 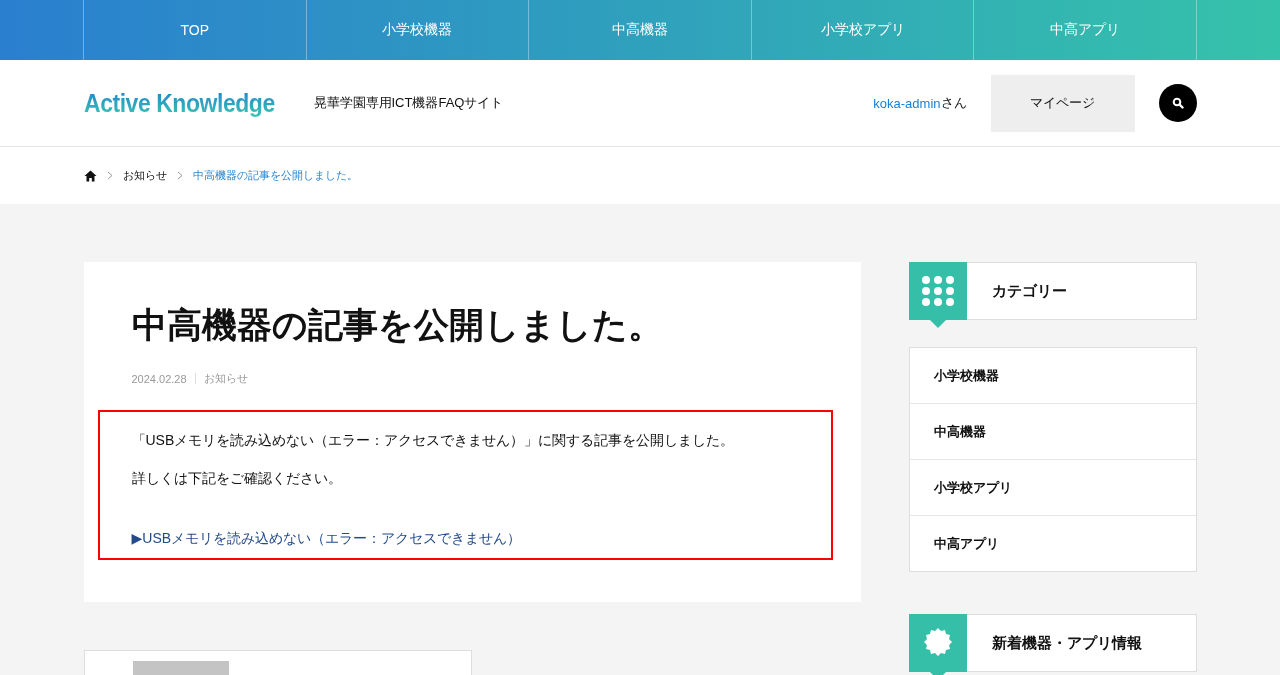 What do you see at coordinates (90, 175) in the screenshot?
I see `home-icon` at bounding box center [90, 175].